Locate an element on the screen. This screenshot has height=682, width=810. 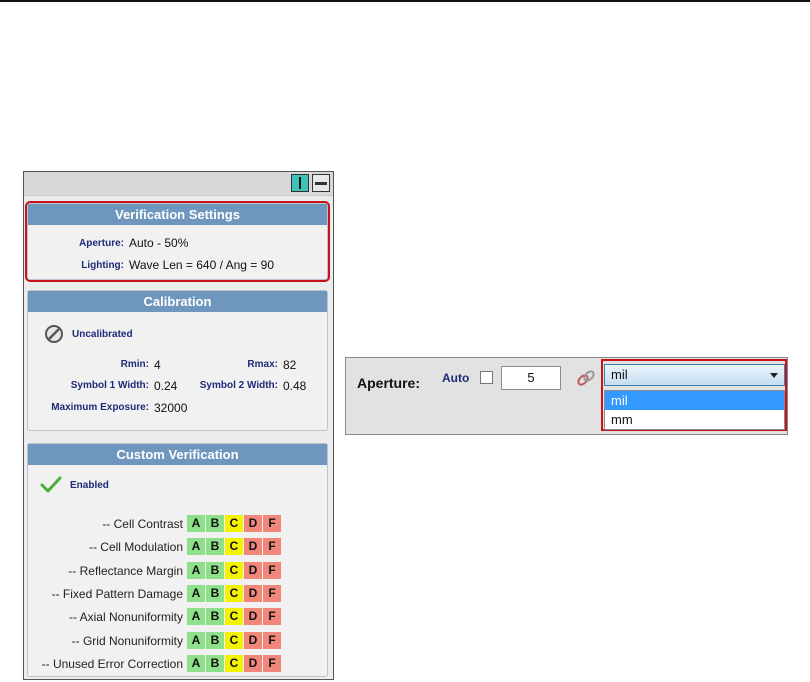
panel-toolbar is located at coordinates (178, 184).